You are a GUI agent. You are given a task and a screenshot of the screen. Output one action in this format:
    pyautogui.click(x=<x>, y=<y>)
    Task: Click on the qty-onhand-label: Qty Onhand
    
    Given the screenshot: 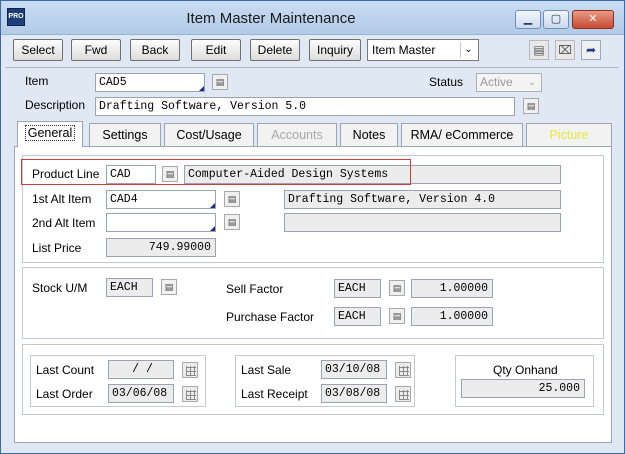 What is the action you would take?
    pyautogui.click(x=525, y=370)
    